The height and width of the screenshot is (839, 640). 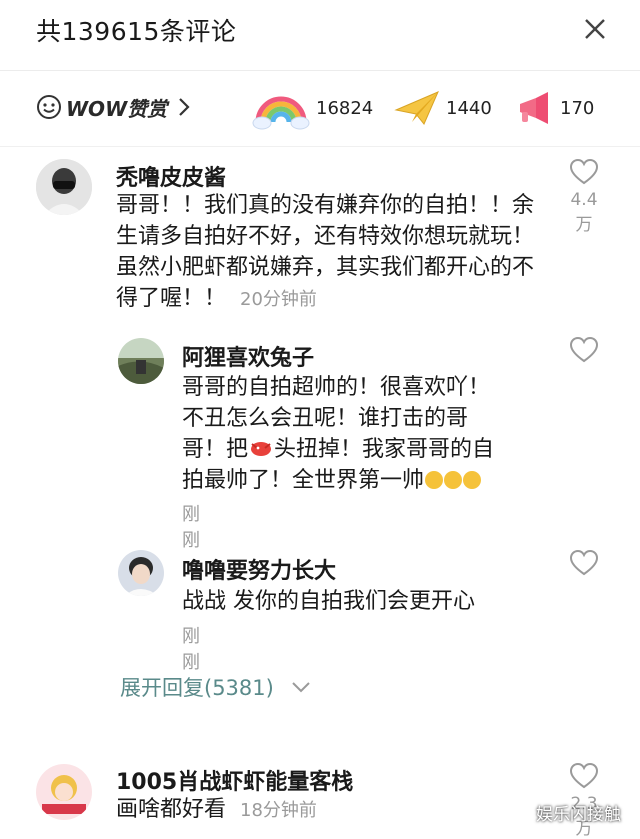 I want to click on watermark: 娱乐闪接触, so click(x=578, y=815).